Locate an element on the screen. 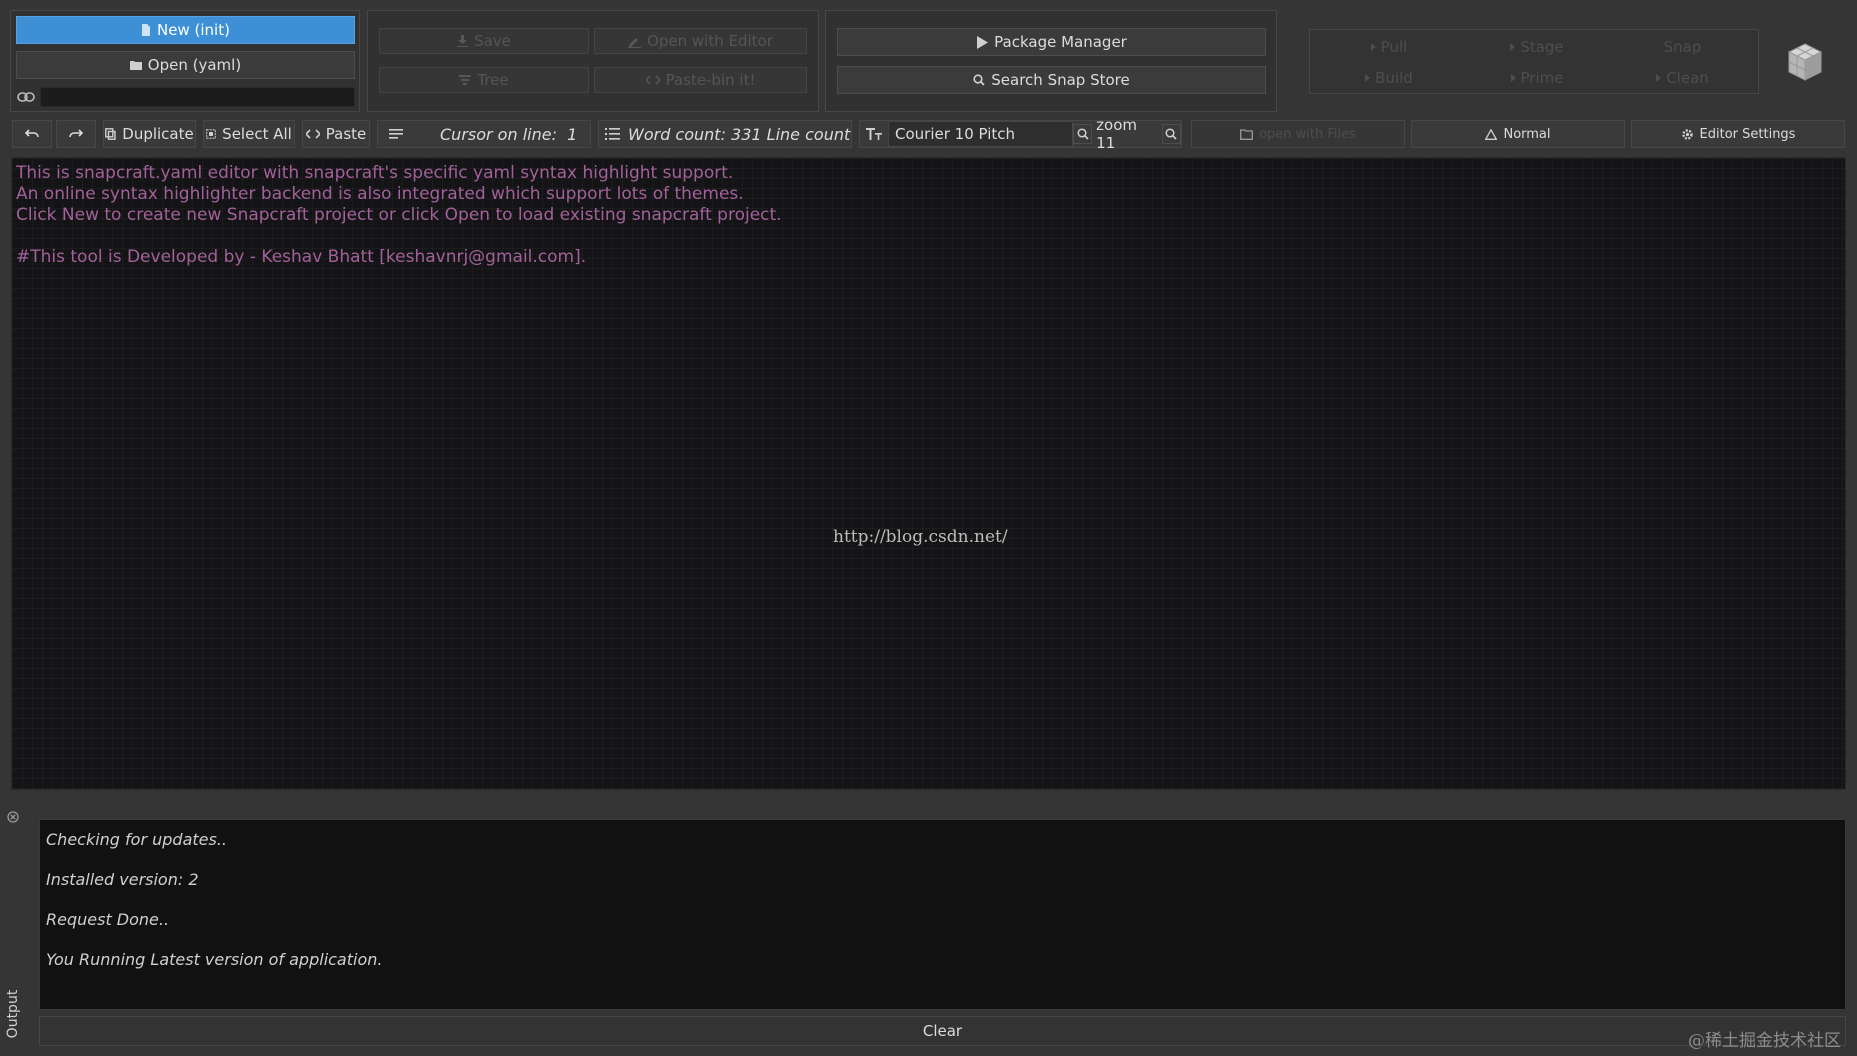 The width and height of the screenshot is (1857, 1056). play-icon is located at coordinates (982, 42).